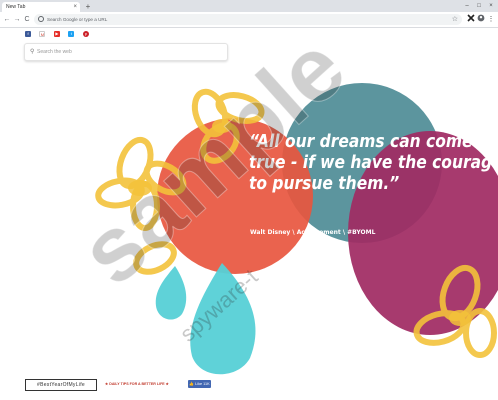  I want to click on search-icon: ⚲, so click(32, 52).